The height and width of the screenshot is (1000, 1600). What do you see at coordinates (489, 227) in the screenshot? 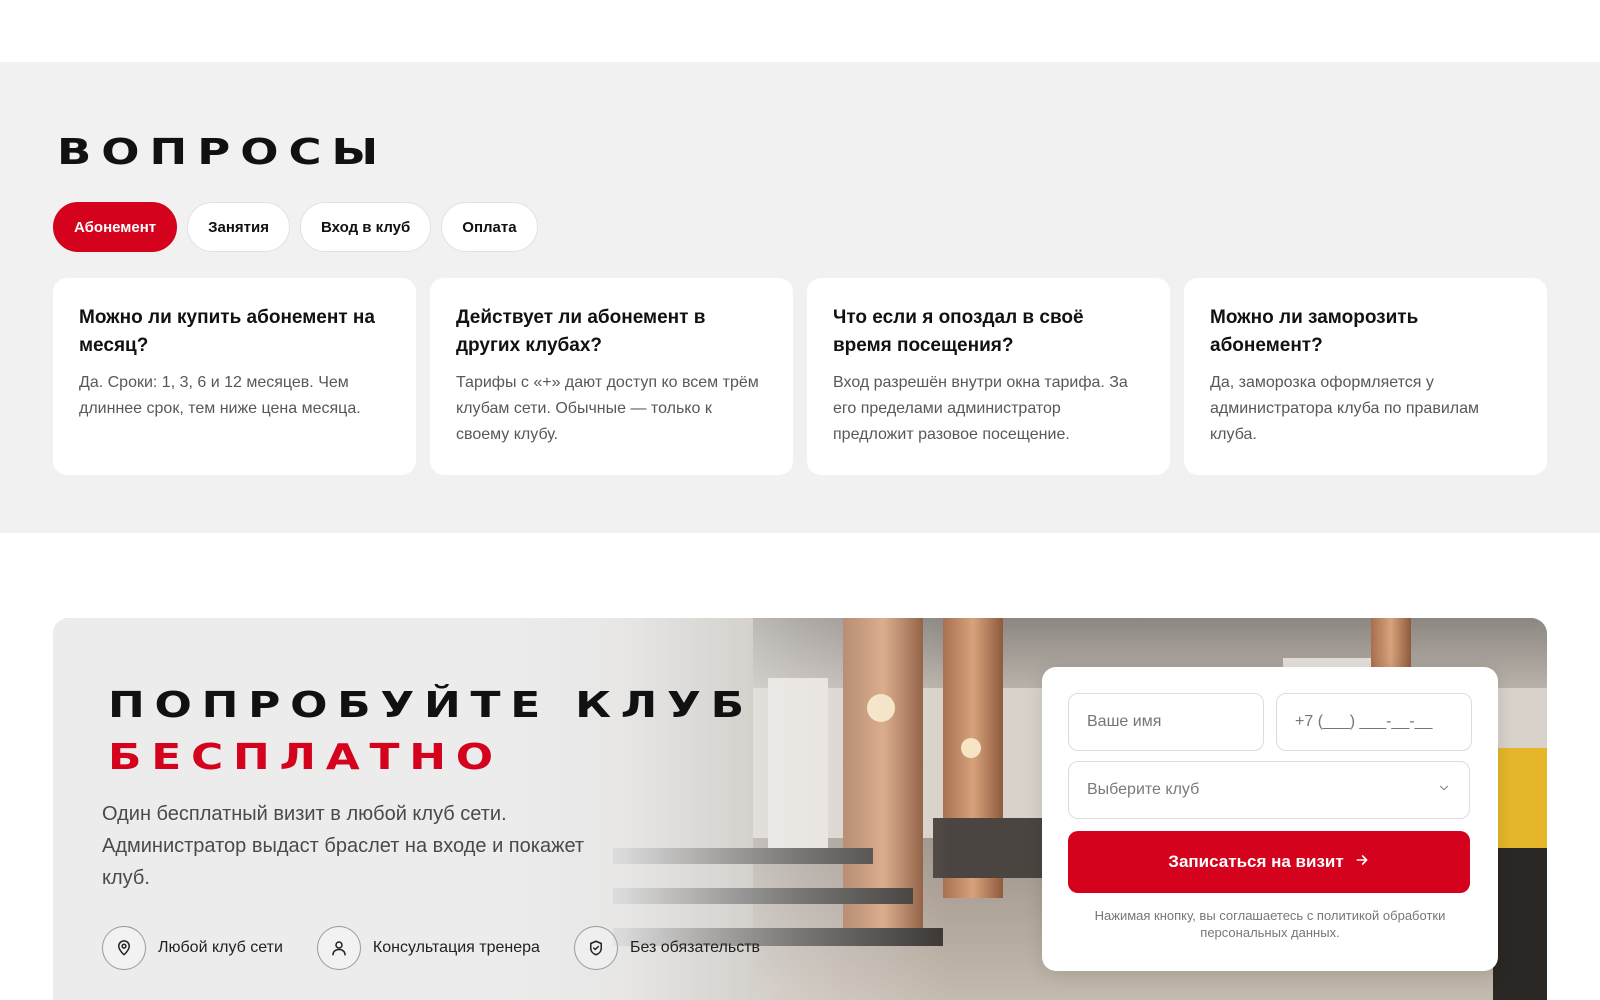
I see `tab-payment: Оплата` at bounding box center [489, 227].